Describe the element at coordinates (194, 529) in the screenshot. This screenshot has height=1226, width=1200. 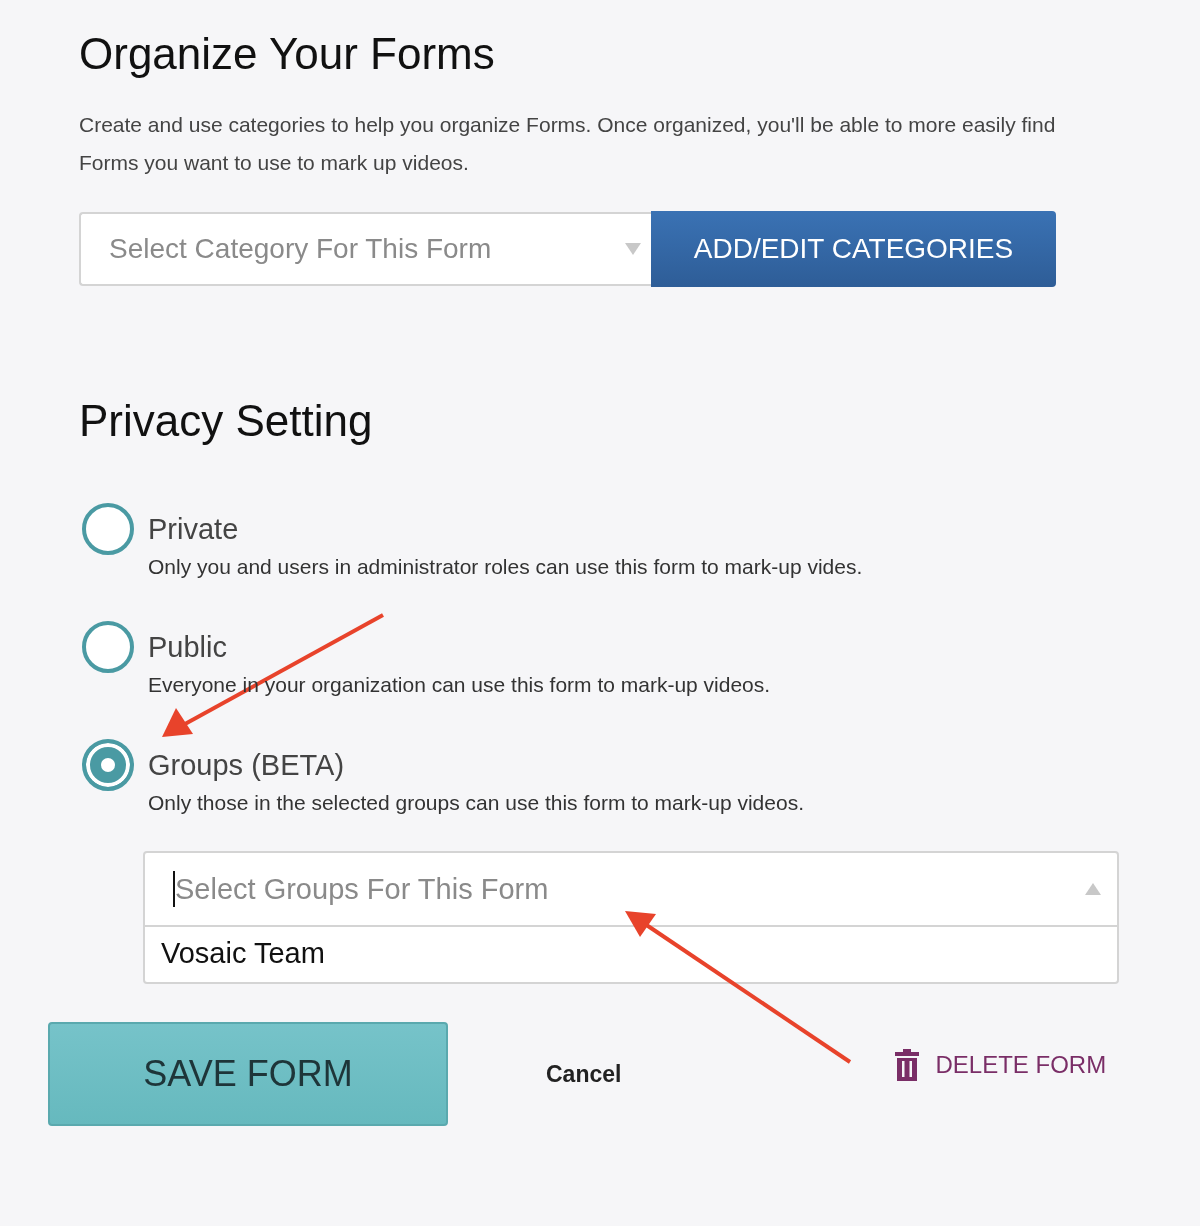
I see `option-label: Private` at that location.